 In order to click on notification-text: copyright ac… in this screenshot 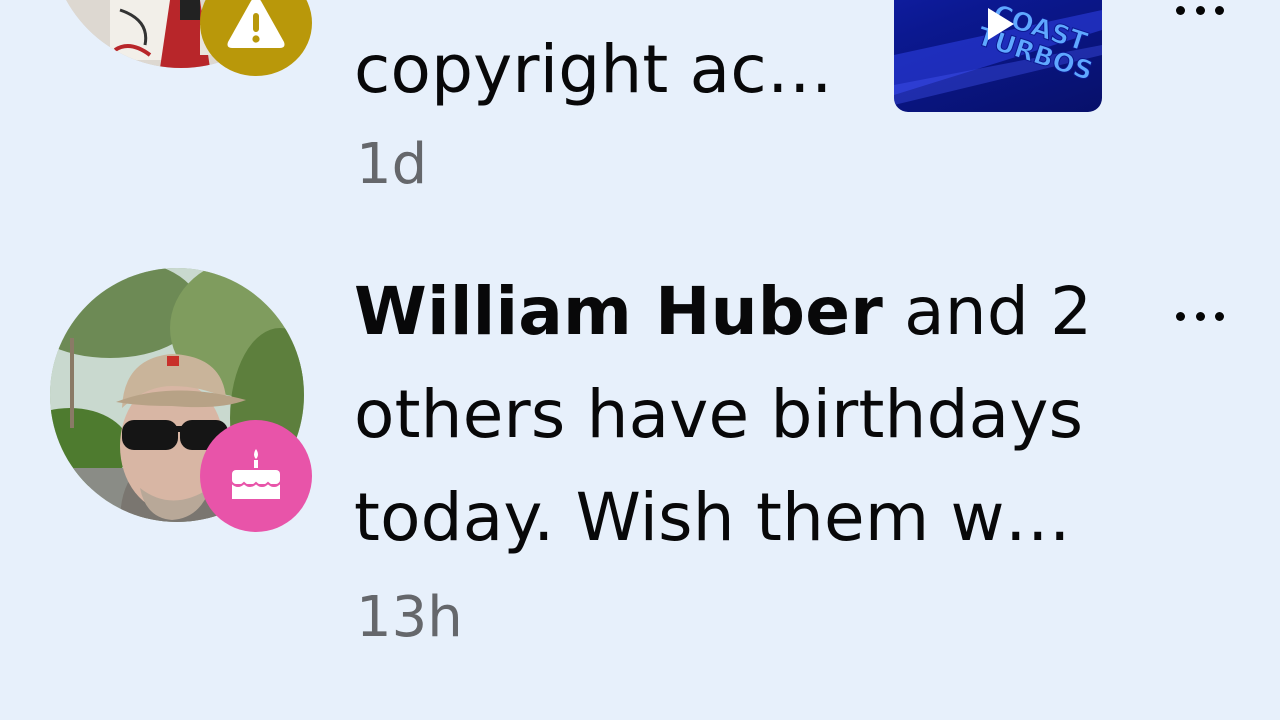, I will do `click(614, 69)`.